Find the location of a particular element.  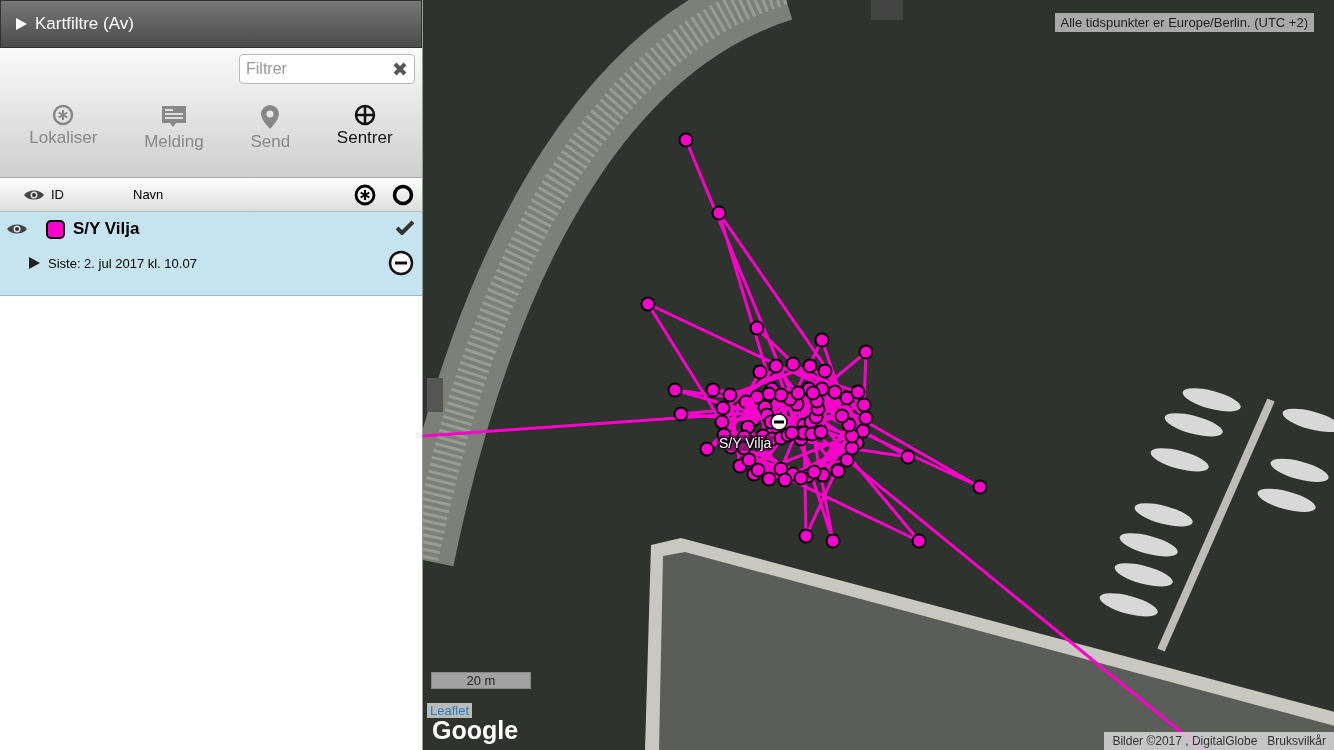

cluster-marker-icon is located at coordinates (779, 422).